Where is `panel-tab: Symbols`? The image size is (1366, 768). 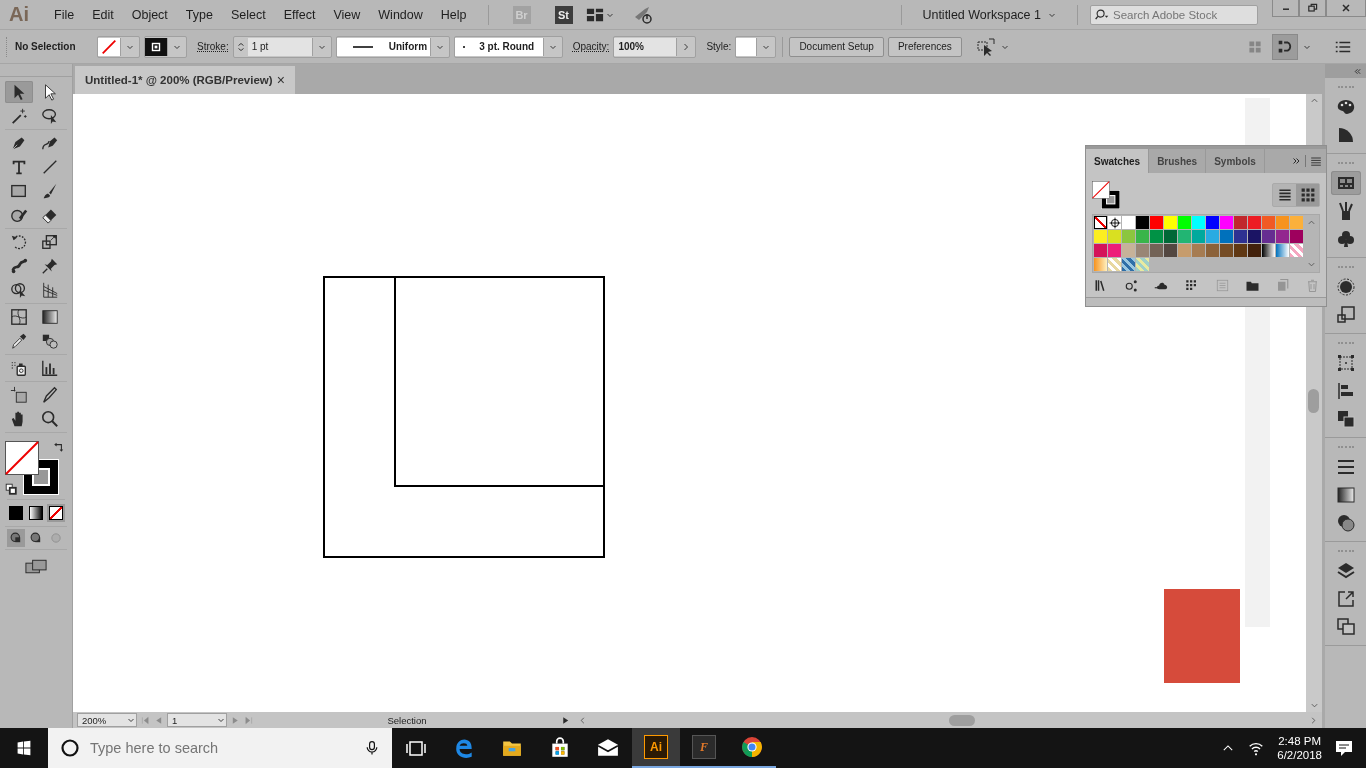 panel-tab: Symbols is located at coordinates (1235, 161).